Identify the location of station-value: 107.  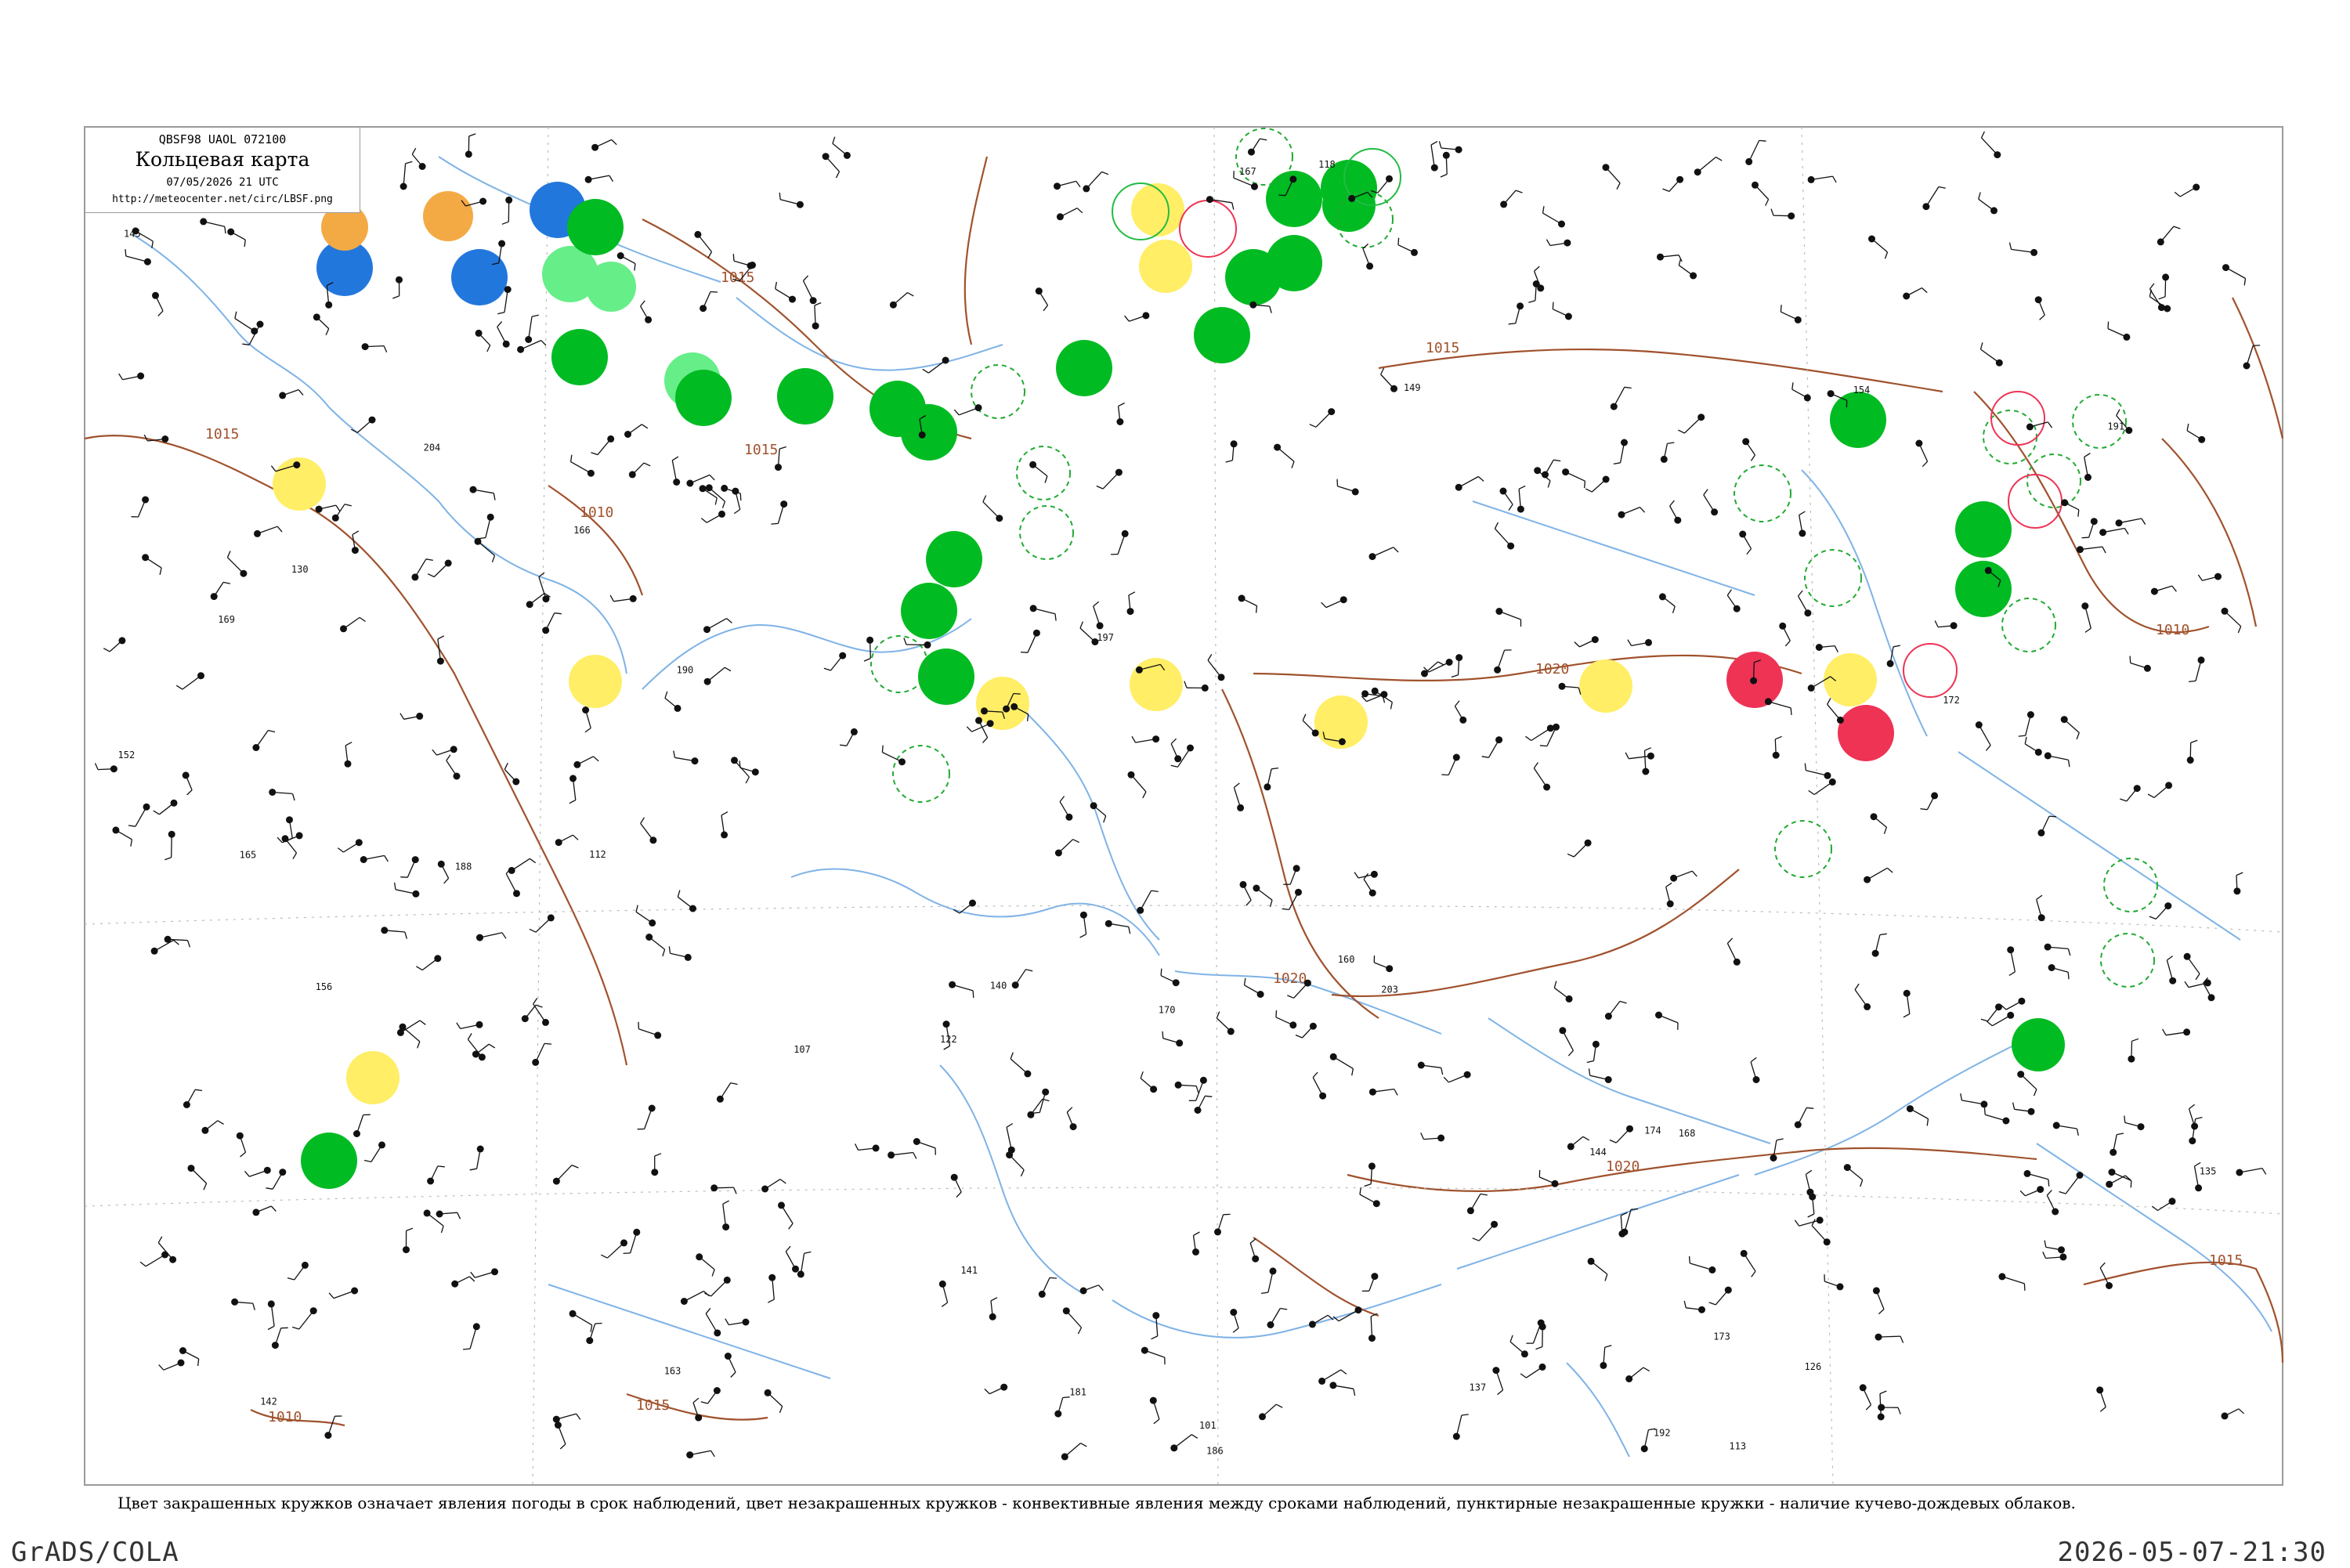
(803, 1049).